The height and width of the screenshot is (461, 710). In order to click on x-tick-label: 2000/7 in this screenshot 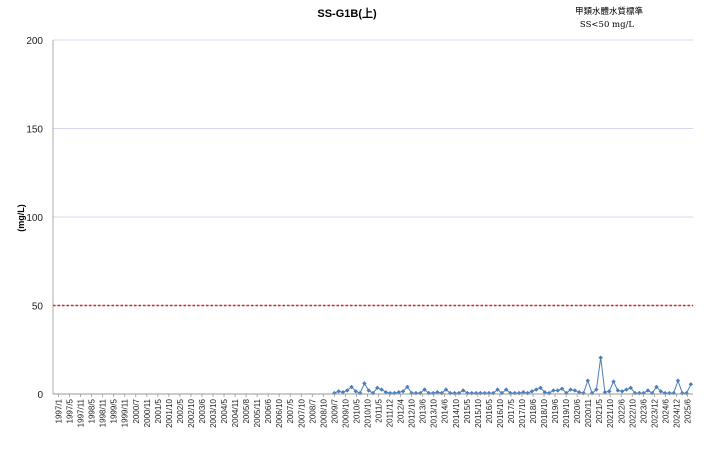, I will do `click(136, 410)`.